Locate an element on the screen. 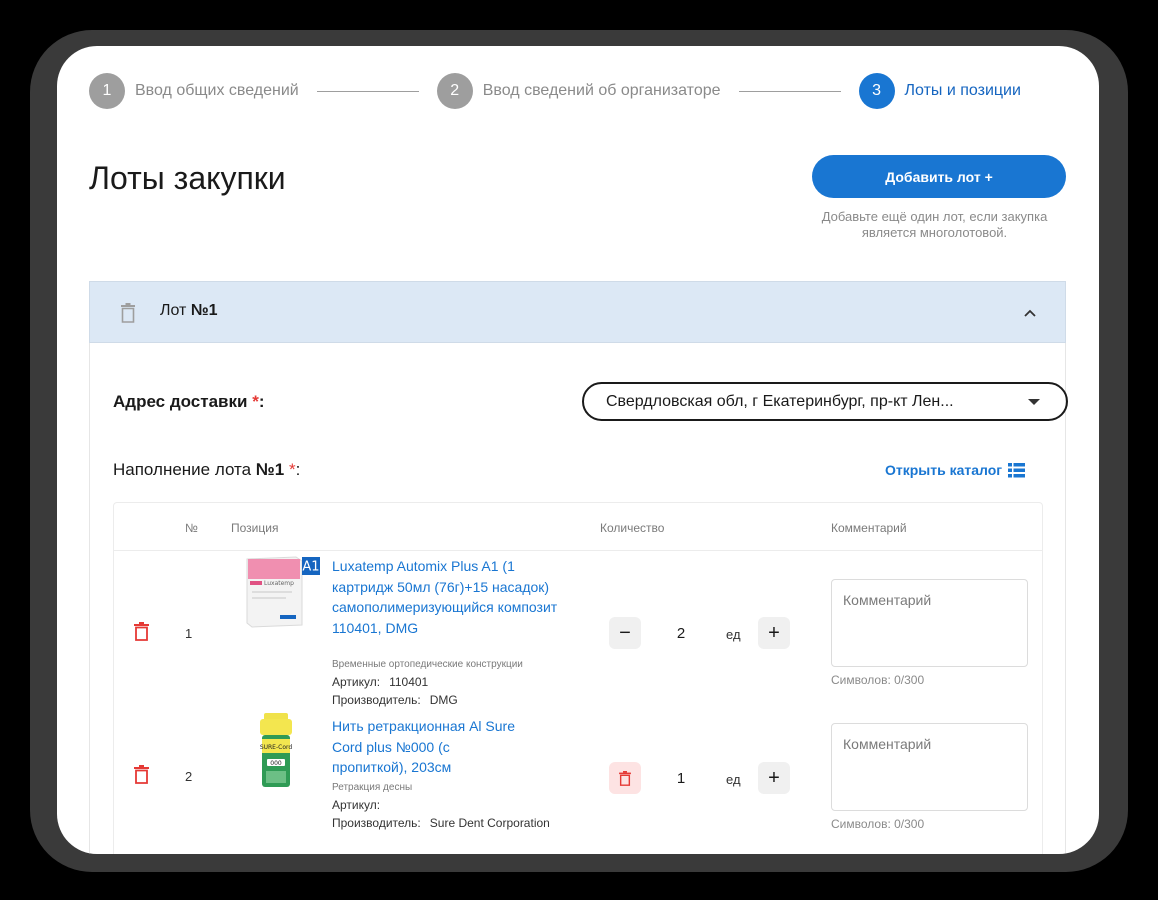  product-category: Временные ортопедические конструкции is located at coordinates (427, 664).